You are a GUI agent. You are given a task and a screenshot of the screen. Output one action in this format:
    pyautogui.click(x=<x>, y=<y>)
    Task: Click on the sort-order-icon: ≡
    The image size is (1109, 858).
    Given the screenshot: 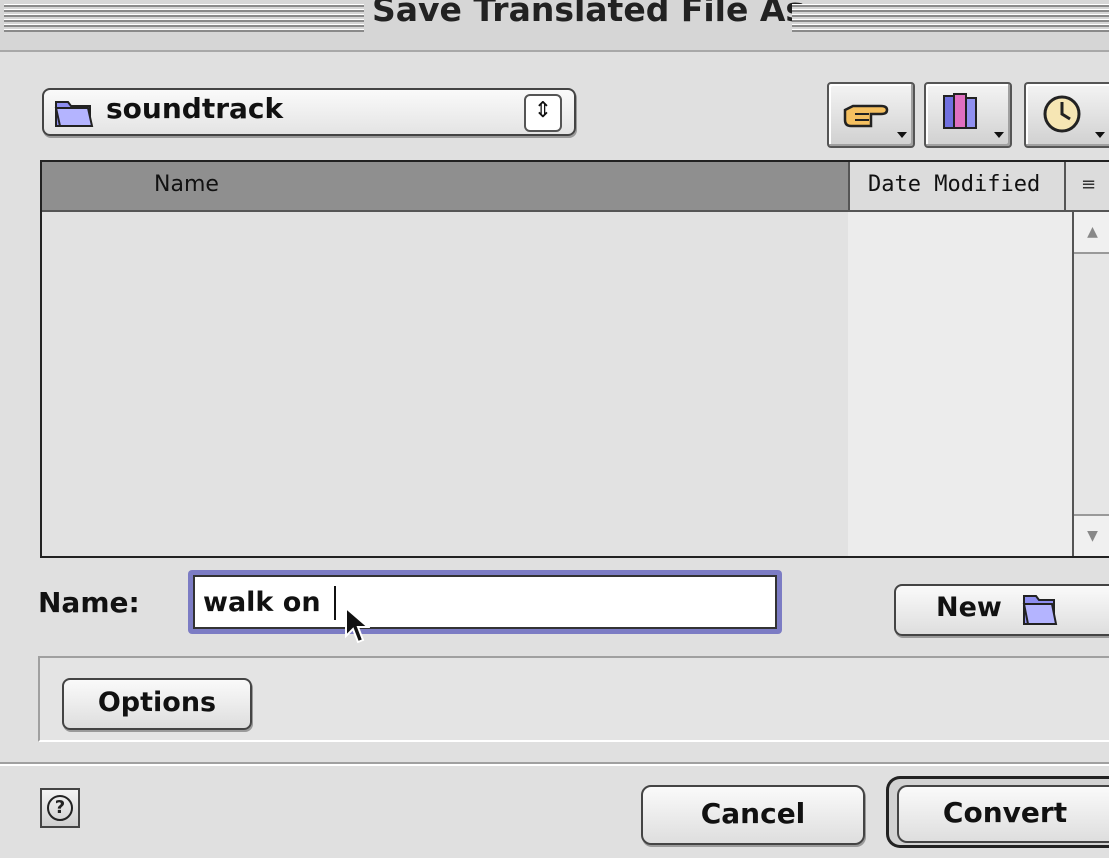 What is the action you would take?
    pyautogui.click(x=1086, y=187)
    